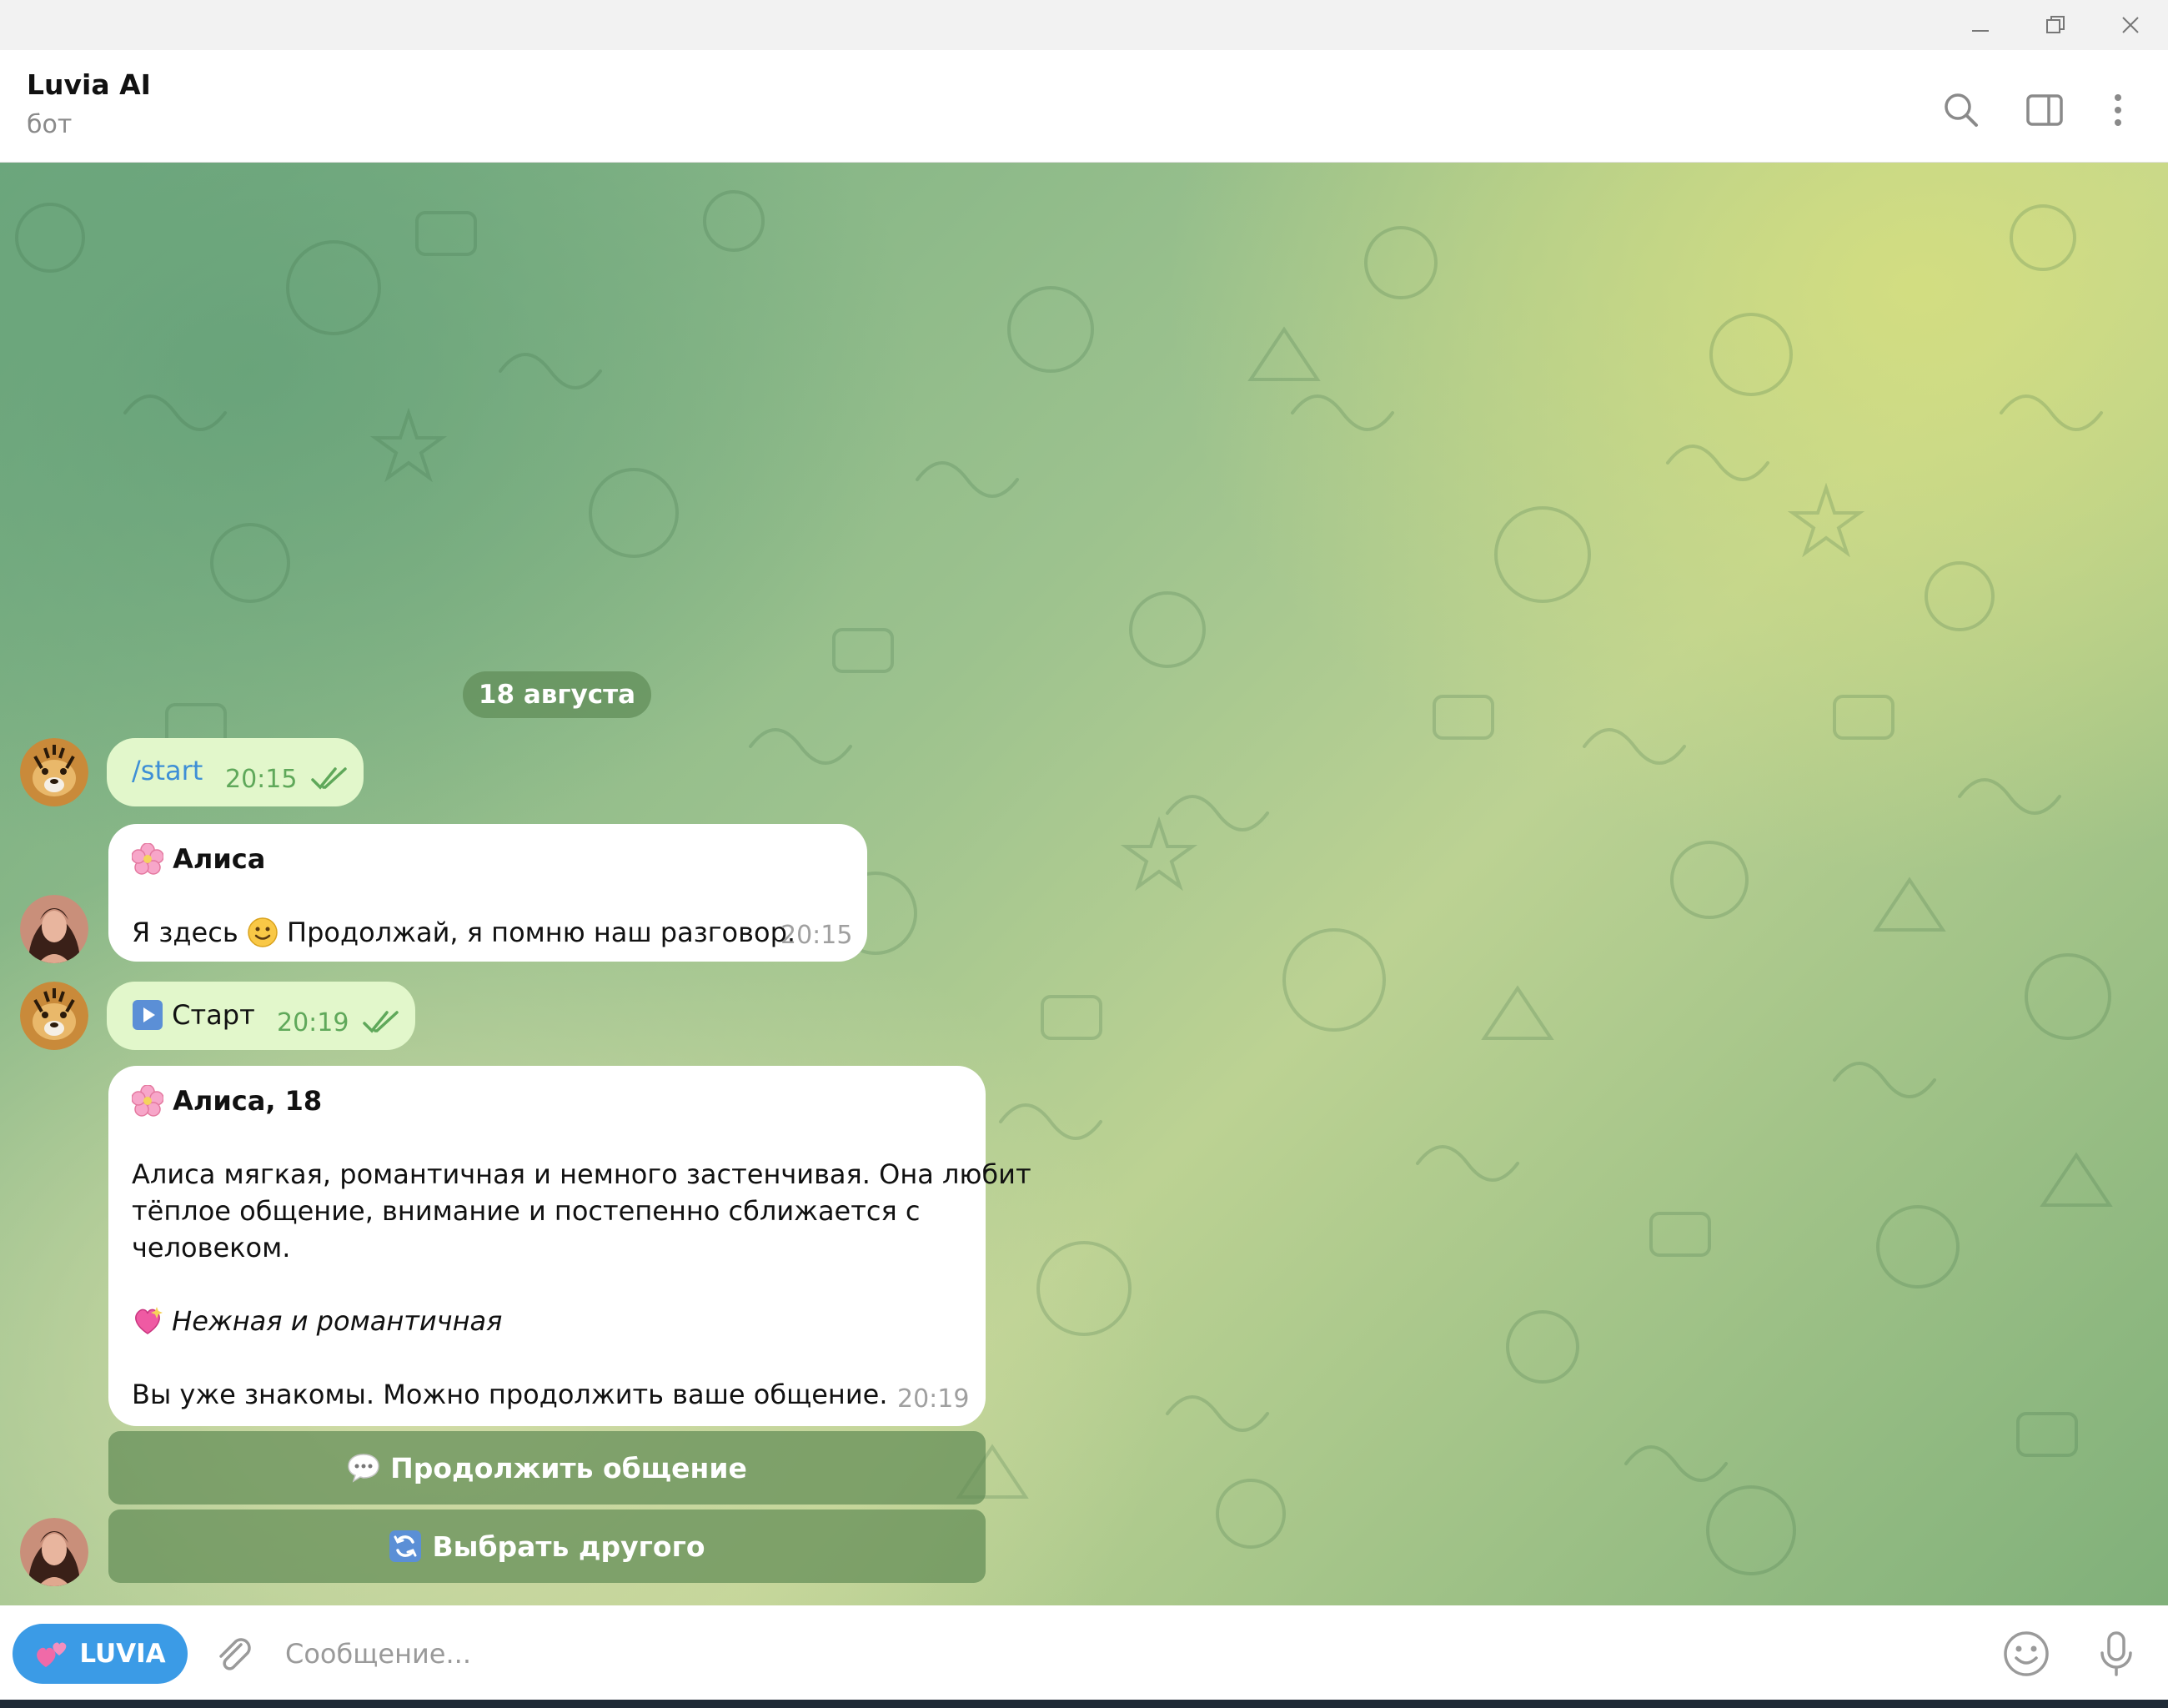 The image size is (2168, 1708). What do you see at coordinates (2044, 110) in the screenshot?
I see `sidebar-toggle-icon` at bounding box center [2044, 110].